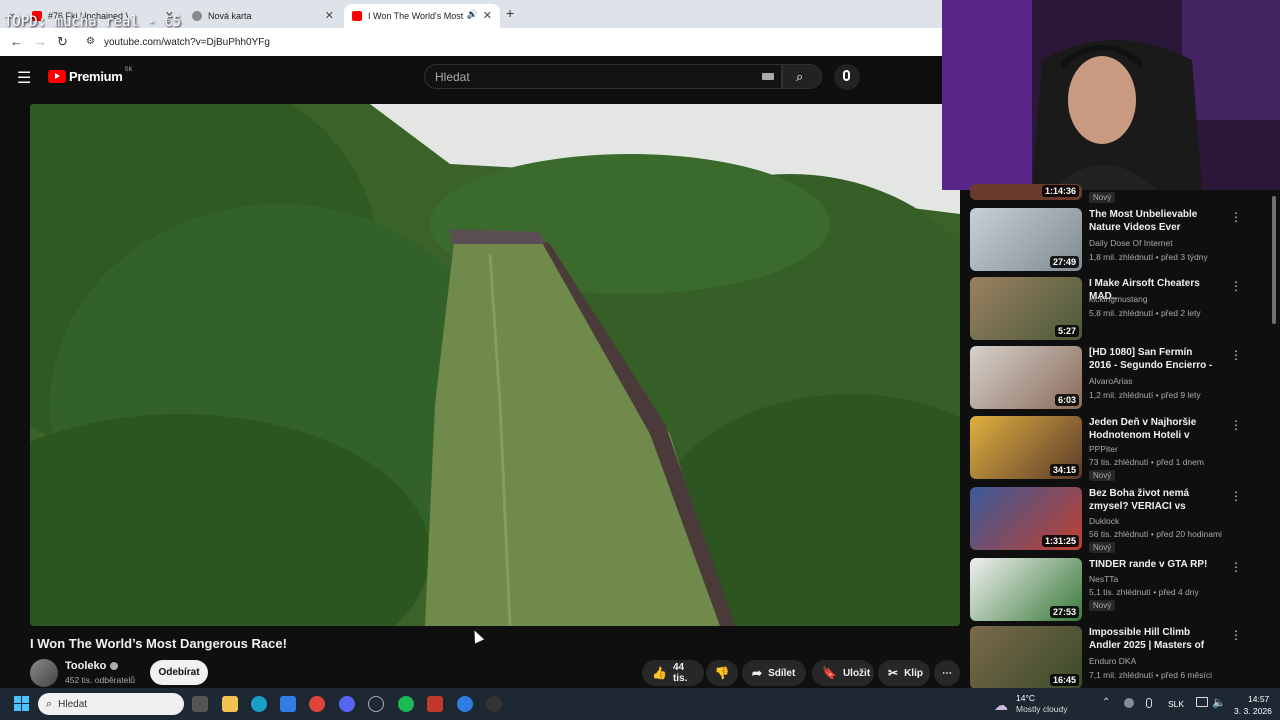 The image size is (1280, 720). What do you see at coordinates (947, 673) in the screenshot?
I see `more-actions-button: ⋯` at bounding box center [947, 673].